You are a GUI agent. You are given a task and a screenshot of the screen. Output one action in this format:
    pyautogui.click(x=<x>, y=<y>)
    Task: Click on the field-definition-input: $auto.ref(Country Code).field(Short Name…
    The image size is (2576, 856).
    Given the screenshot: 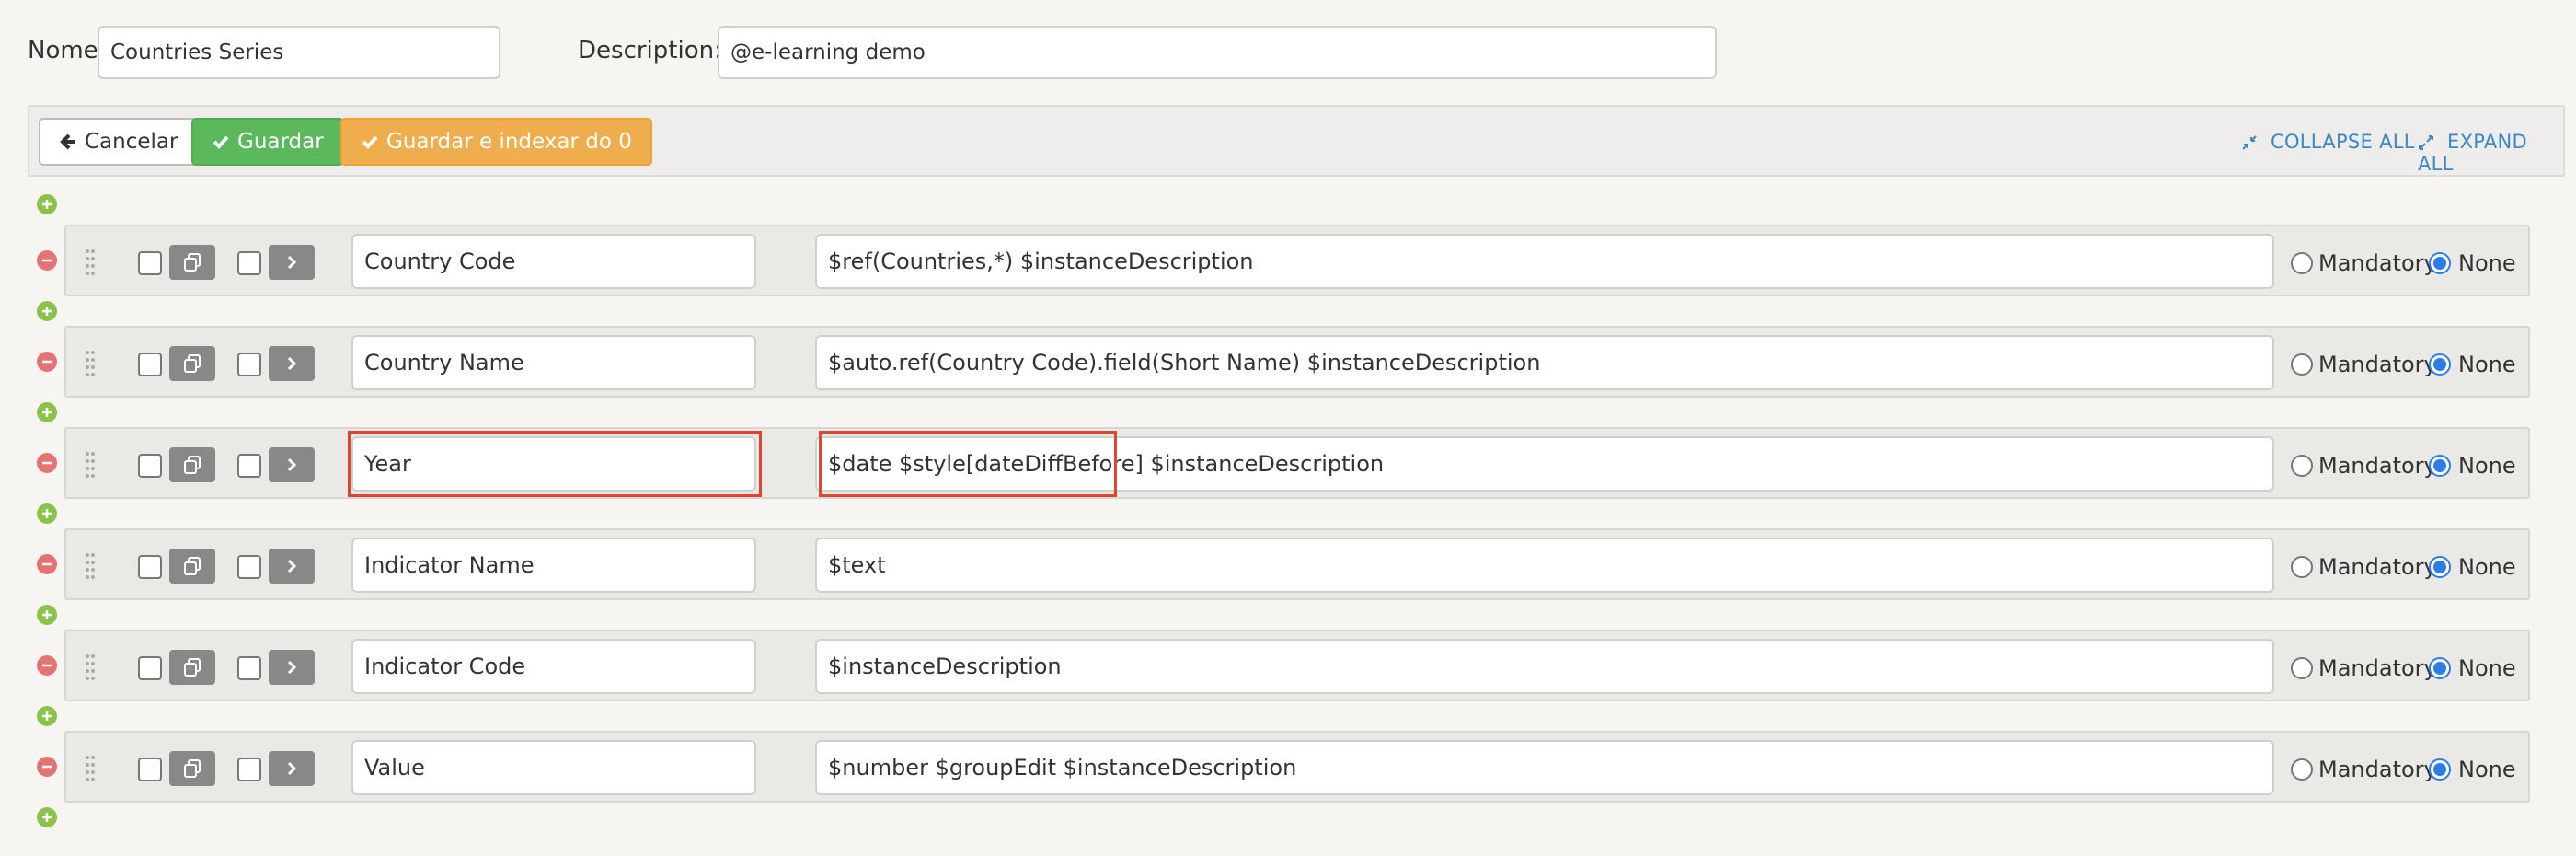 What is the action you would take?
    pyautogui.click(x=1544, y=362)
    